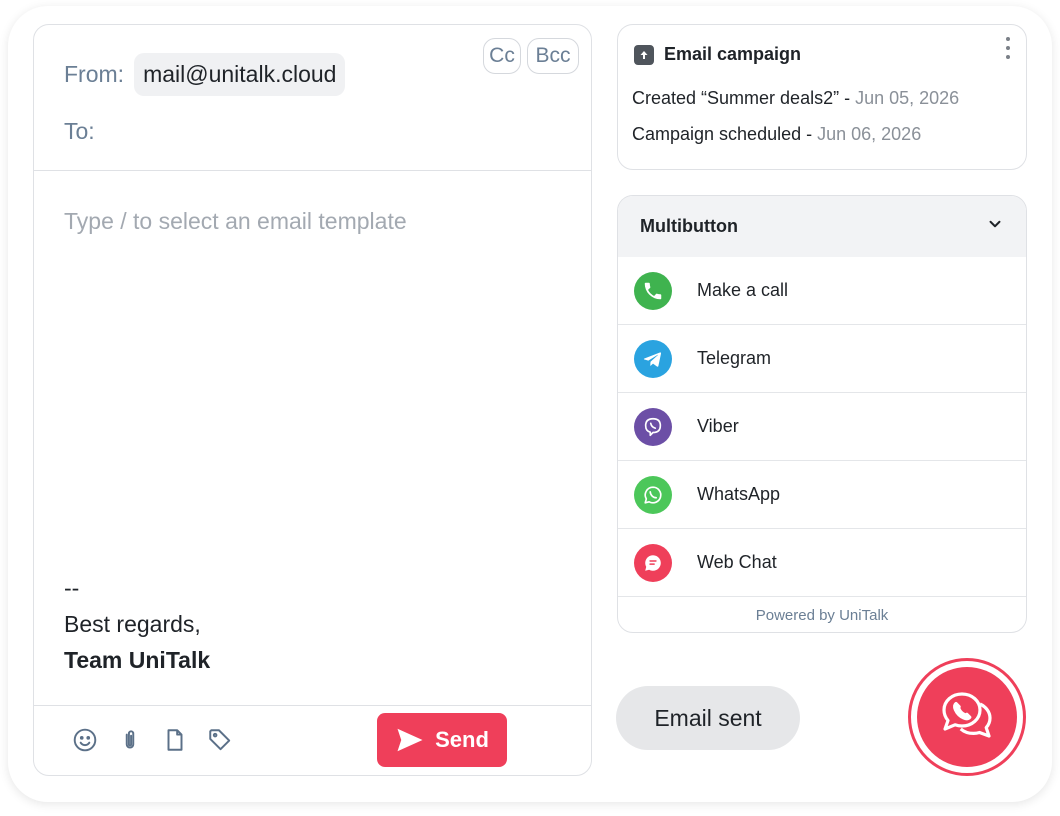 The image size is (1060, 816). What do you see at coordinates (743, 290) in the screenshot?
I see `channel-label: Make a call` at bounding box center [743, 290].